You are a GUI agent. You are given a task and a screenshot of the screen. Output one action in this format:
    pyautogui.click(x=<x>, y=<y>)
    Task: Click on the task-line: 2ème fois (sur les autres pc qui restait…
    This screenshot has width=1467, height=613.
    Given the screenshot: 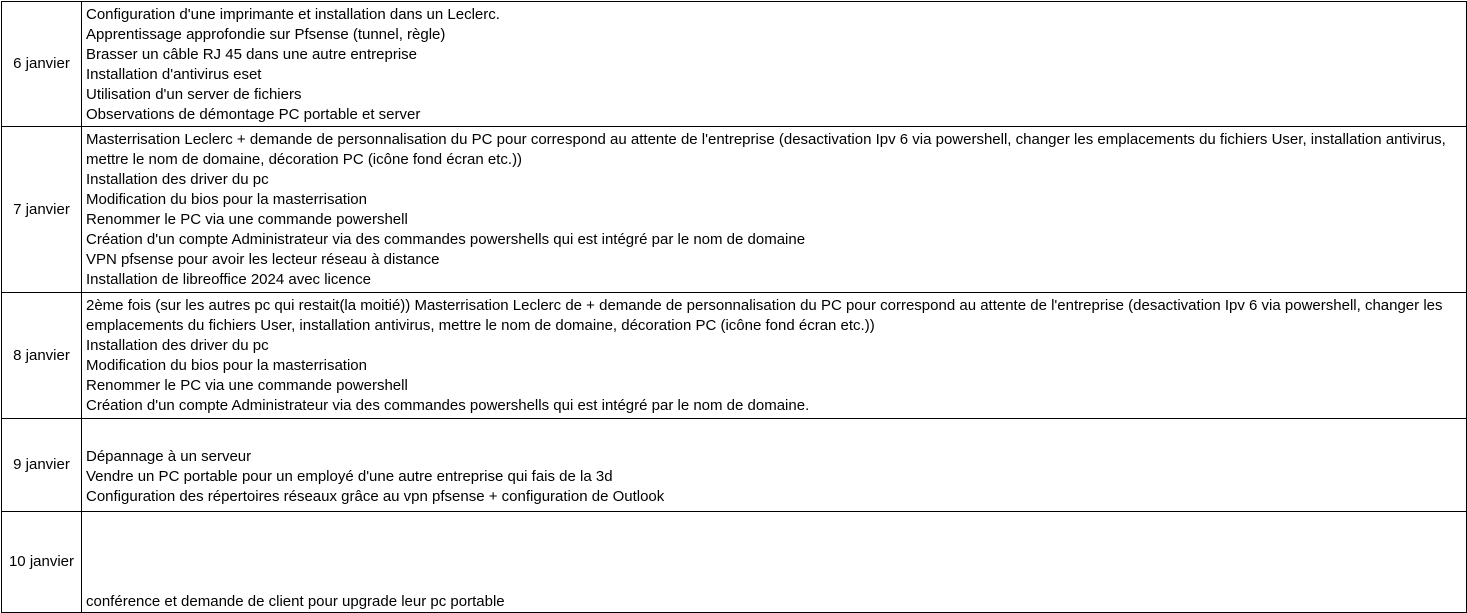 What is the action you would take?
    pyautogui.click(x=764, y=315)
    